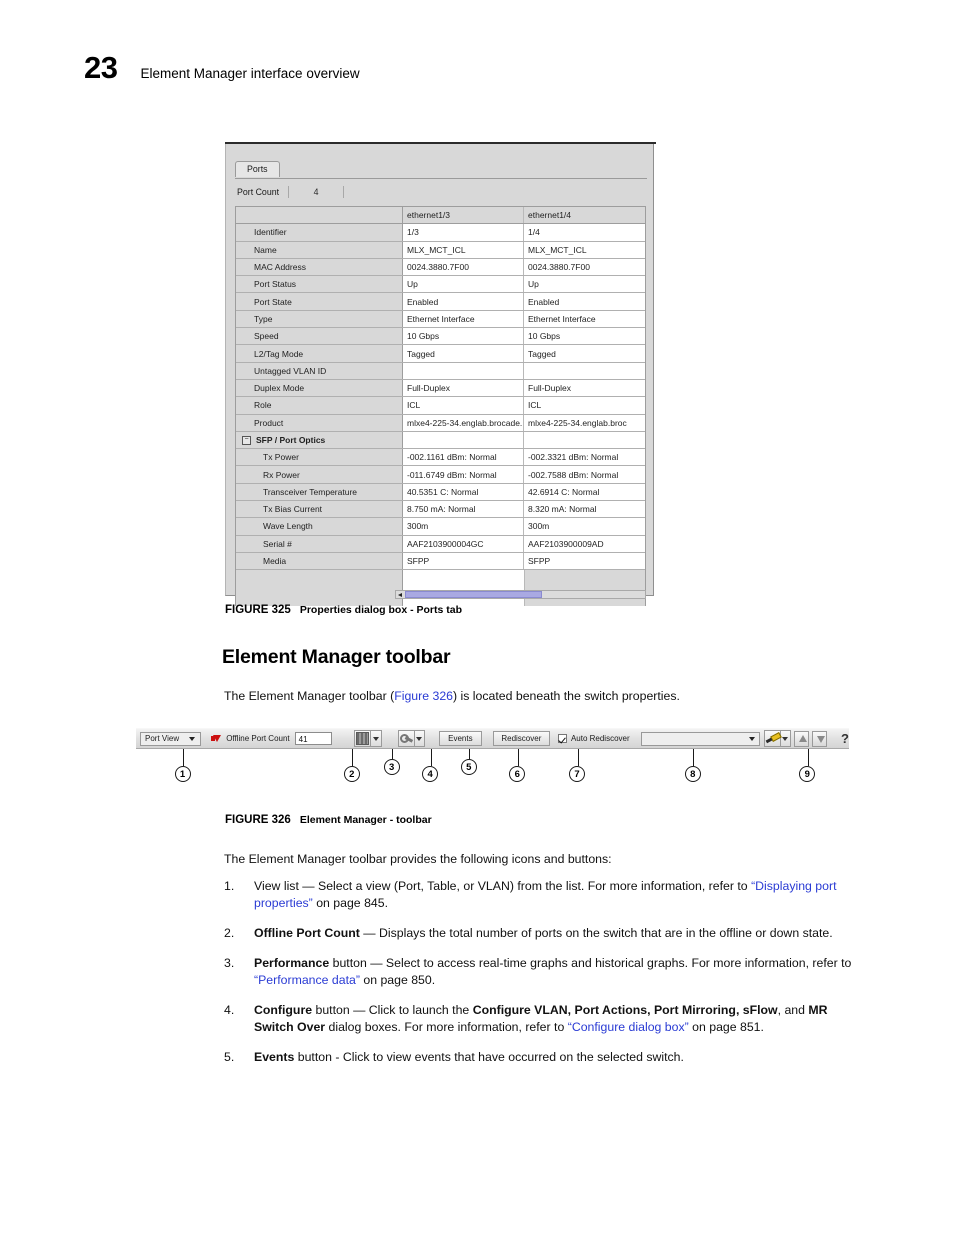  What do you see at coordinates (577, 774) in the screenshot?
I see `callout-number: 7` at bounding box center [577, 774].